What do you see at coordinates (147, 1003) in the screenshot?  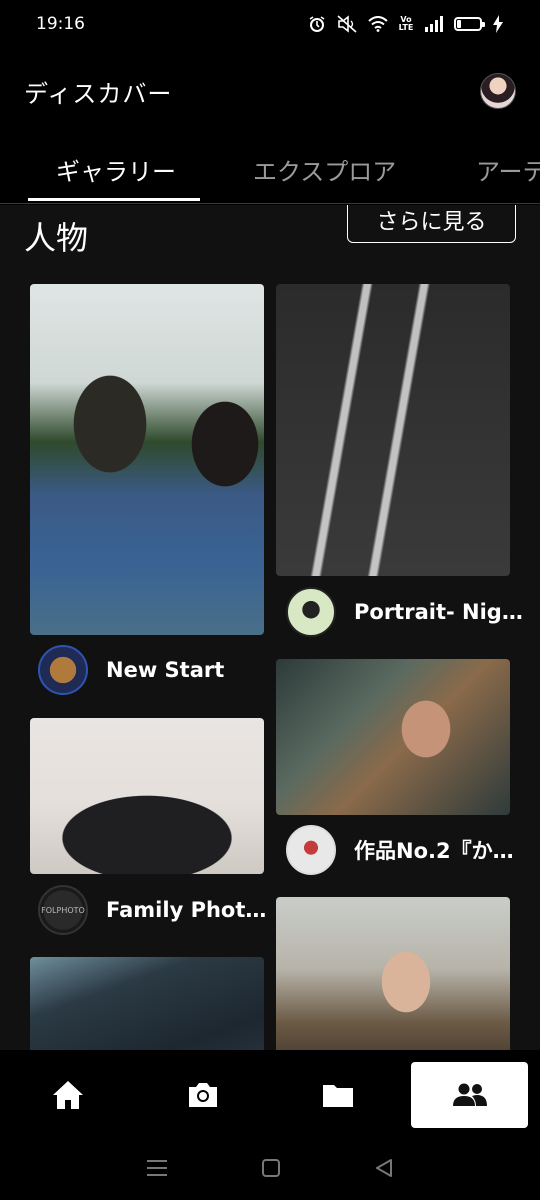 I see `photo-tunnel` at bounding box center [147, 1003].